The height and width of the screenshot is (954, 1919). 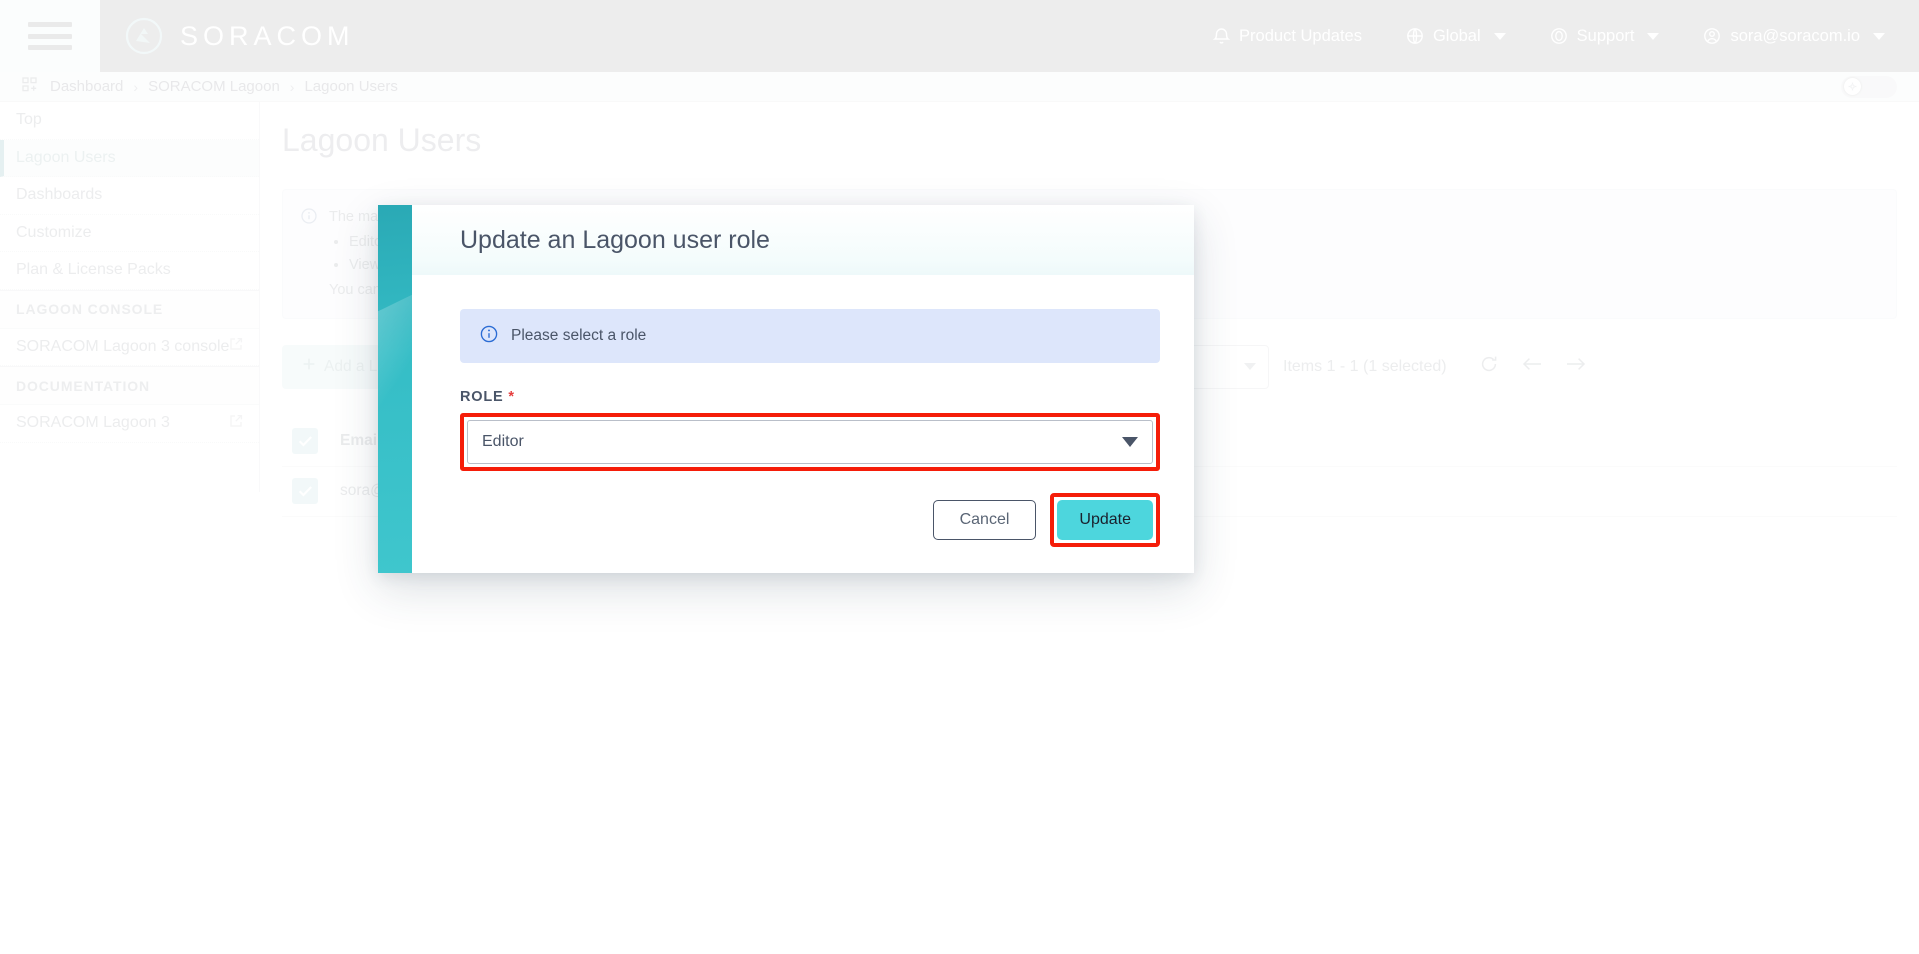 I want to click on sidebar-item-lagoon-users: Lagoon Users, so click(x=129, y=158).